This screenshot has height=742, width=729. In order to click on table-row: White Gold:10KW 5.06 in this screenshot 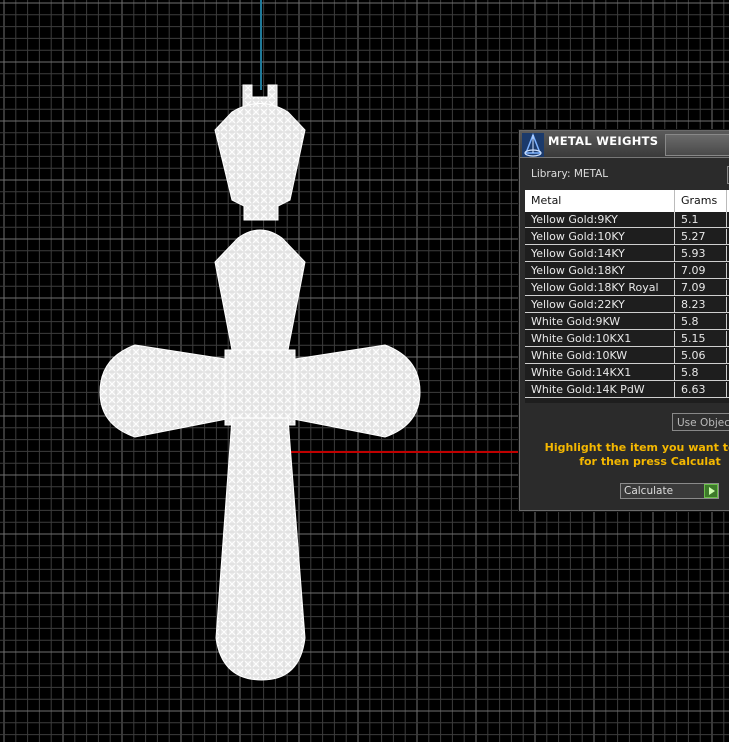, I will do `click(627, 356)`.